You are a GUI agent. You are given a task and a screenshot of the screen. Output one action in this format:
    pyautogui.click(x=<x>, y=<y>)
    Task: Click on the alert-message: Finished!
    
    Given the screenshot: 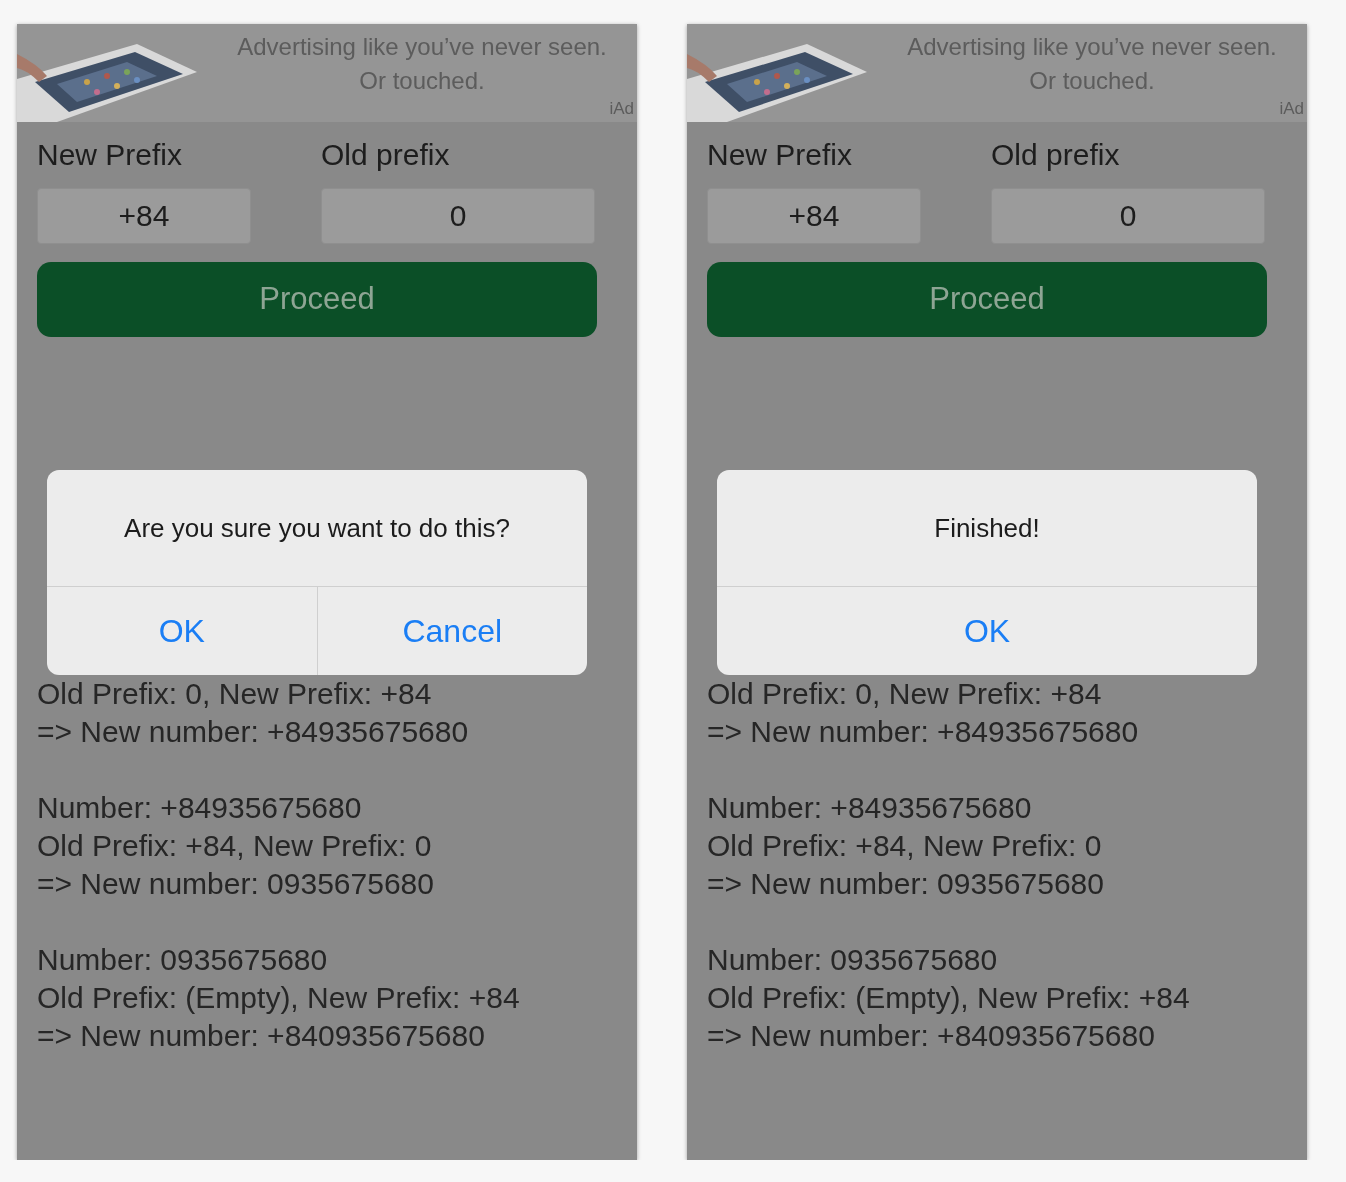 What is the action you would take?
    pyautogui.click(x=987, y=528)
    